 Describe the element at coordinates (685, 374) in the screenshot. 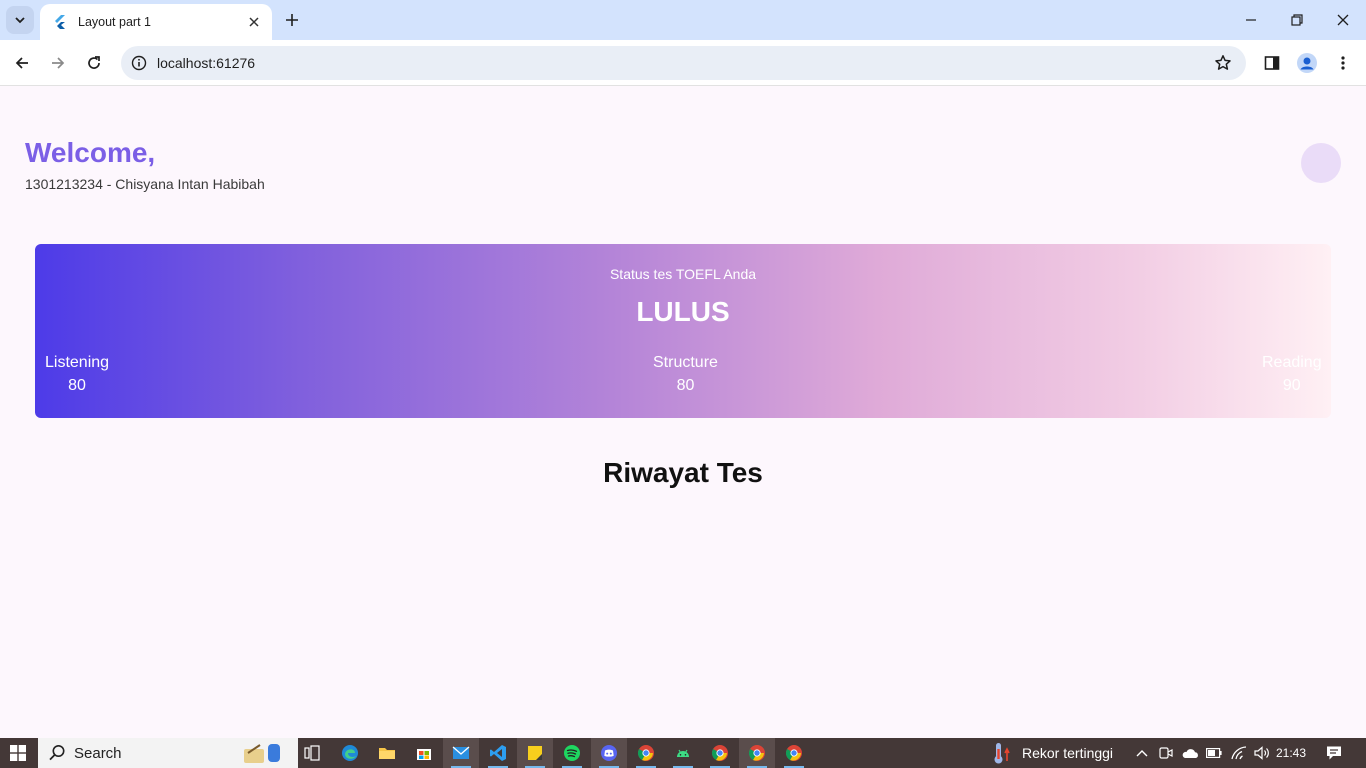

I see `score-structure: Structure 80` at that location.